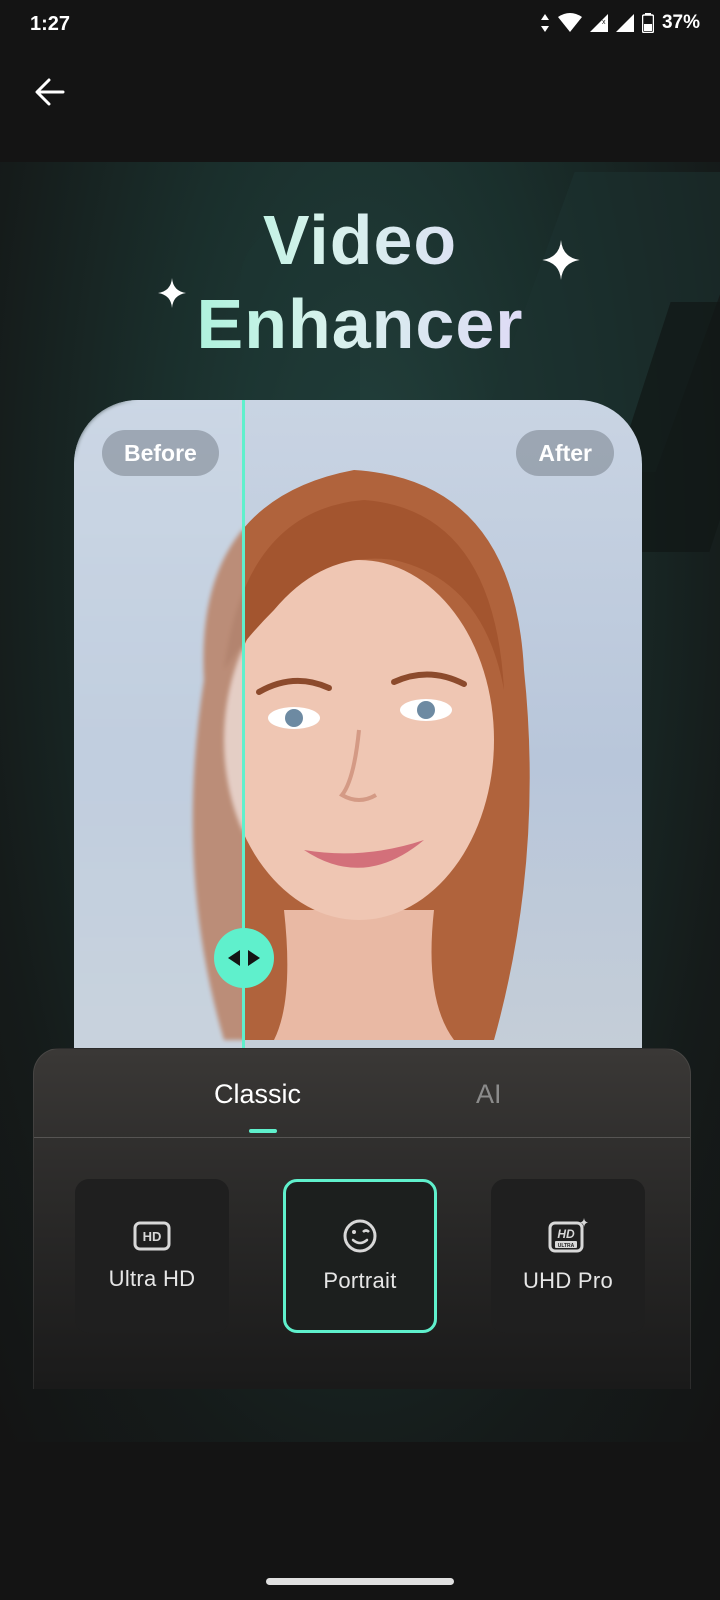 The width and height of the screenshot is (720, 1600). I want to click on svg-text: ULTRA, so click(566, 1246).